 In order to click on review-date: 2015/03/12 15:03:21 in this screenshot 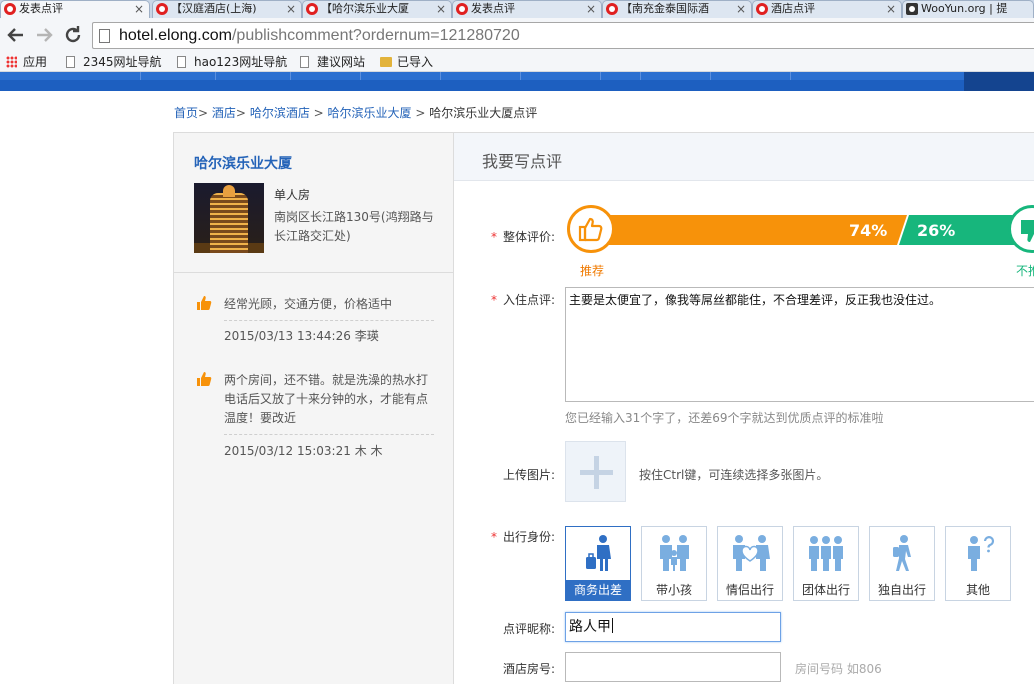, I will do `click(287, 451)`.